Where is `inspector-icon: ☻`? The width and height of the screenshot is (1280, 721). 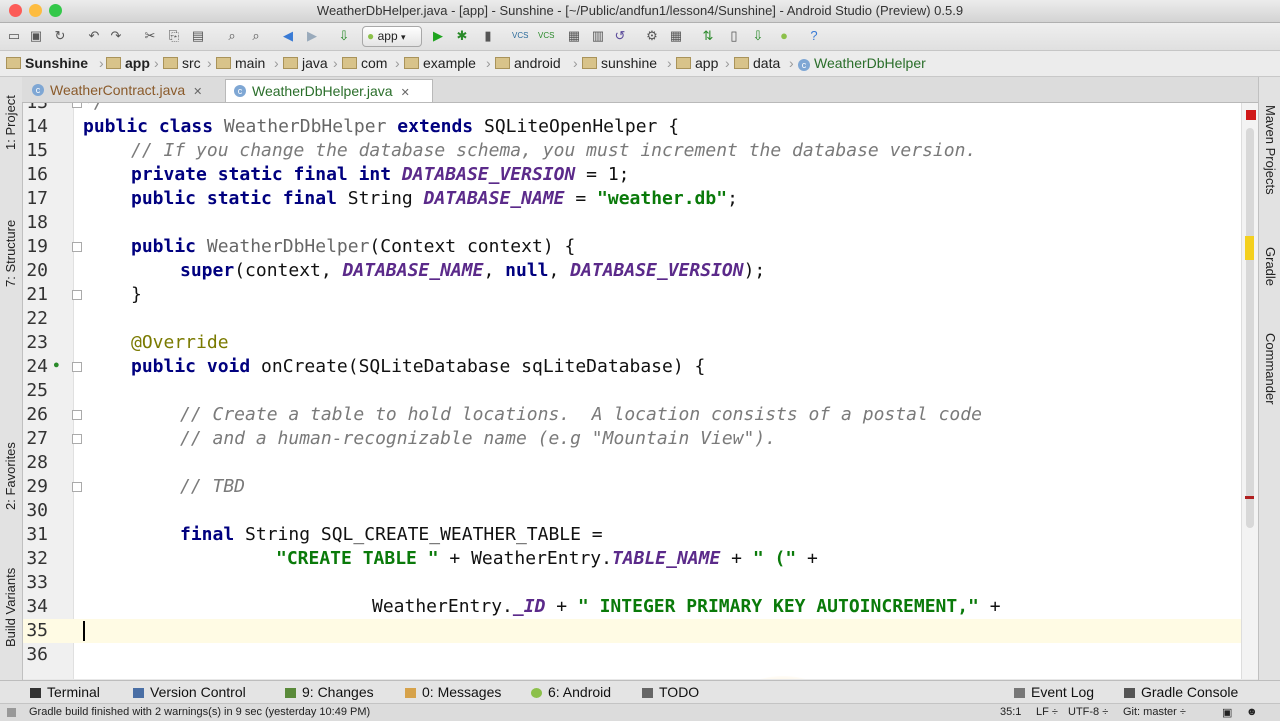
inspector-icon: ☻ is located at coordinates (1252, 712).